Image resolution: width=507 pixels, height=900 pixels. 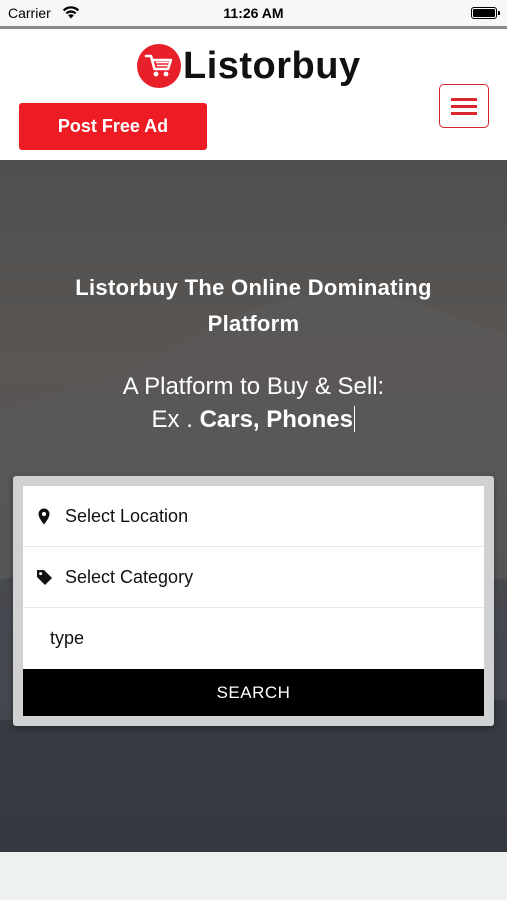 What do you see at coordinates (354, 419) in the screenshot?
I see `typing-cursor` at bounding box center [354, 419].